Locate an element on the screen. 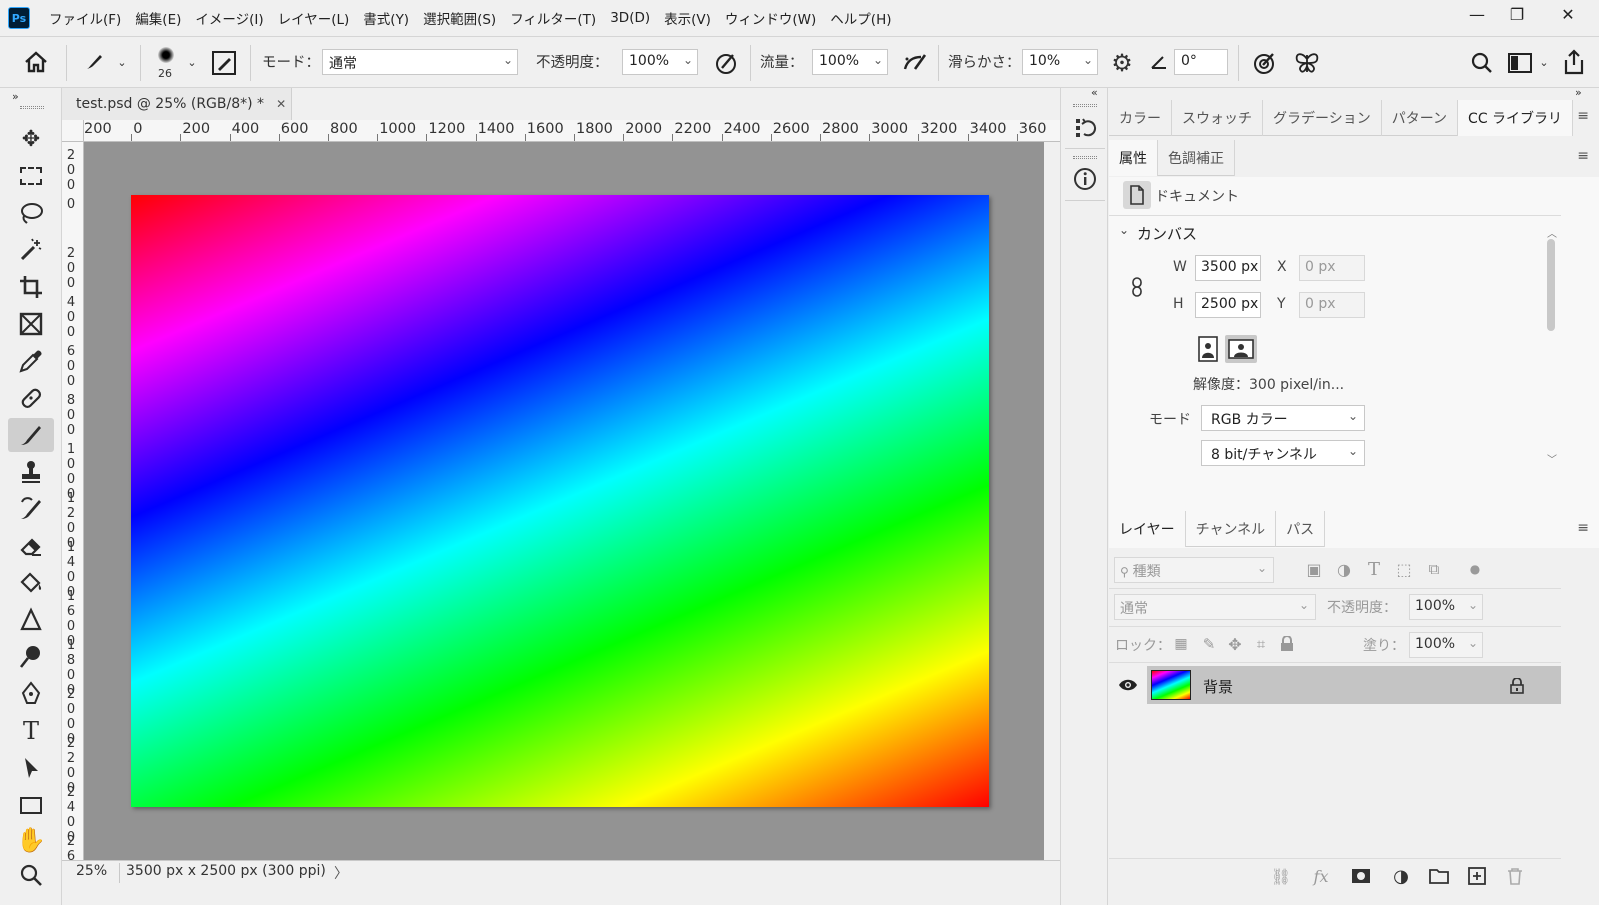 This screenshot has height=905, width=1599. healing-brush-tool-icon is located at coordinates (31, 398).